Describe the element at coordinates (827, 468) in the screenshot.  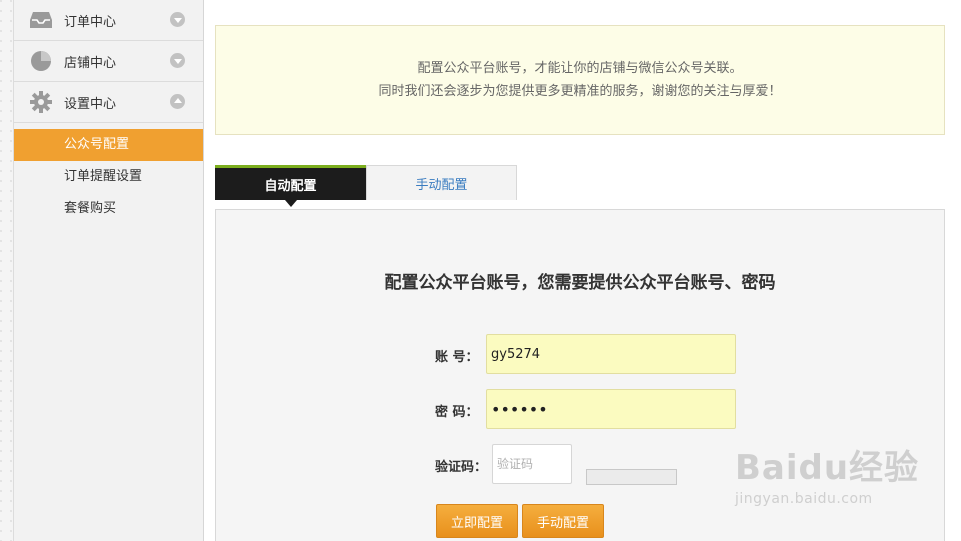
I see `watermark-brand: Baidu经验` at that location.